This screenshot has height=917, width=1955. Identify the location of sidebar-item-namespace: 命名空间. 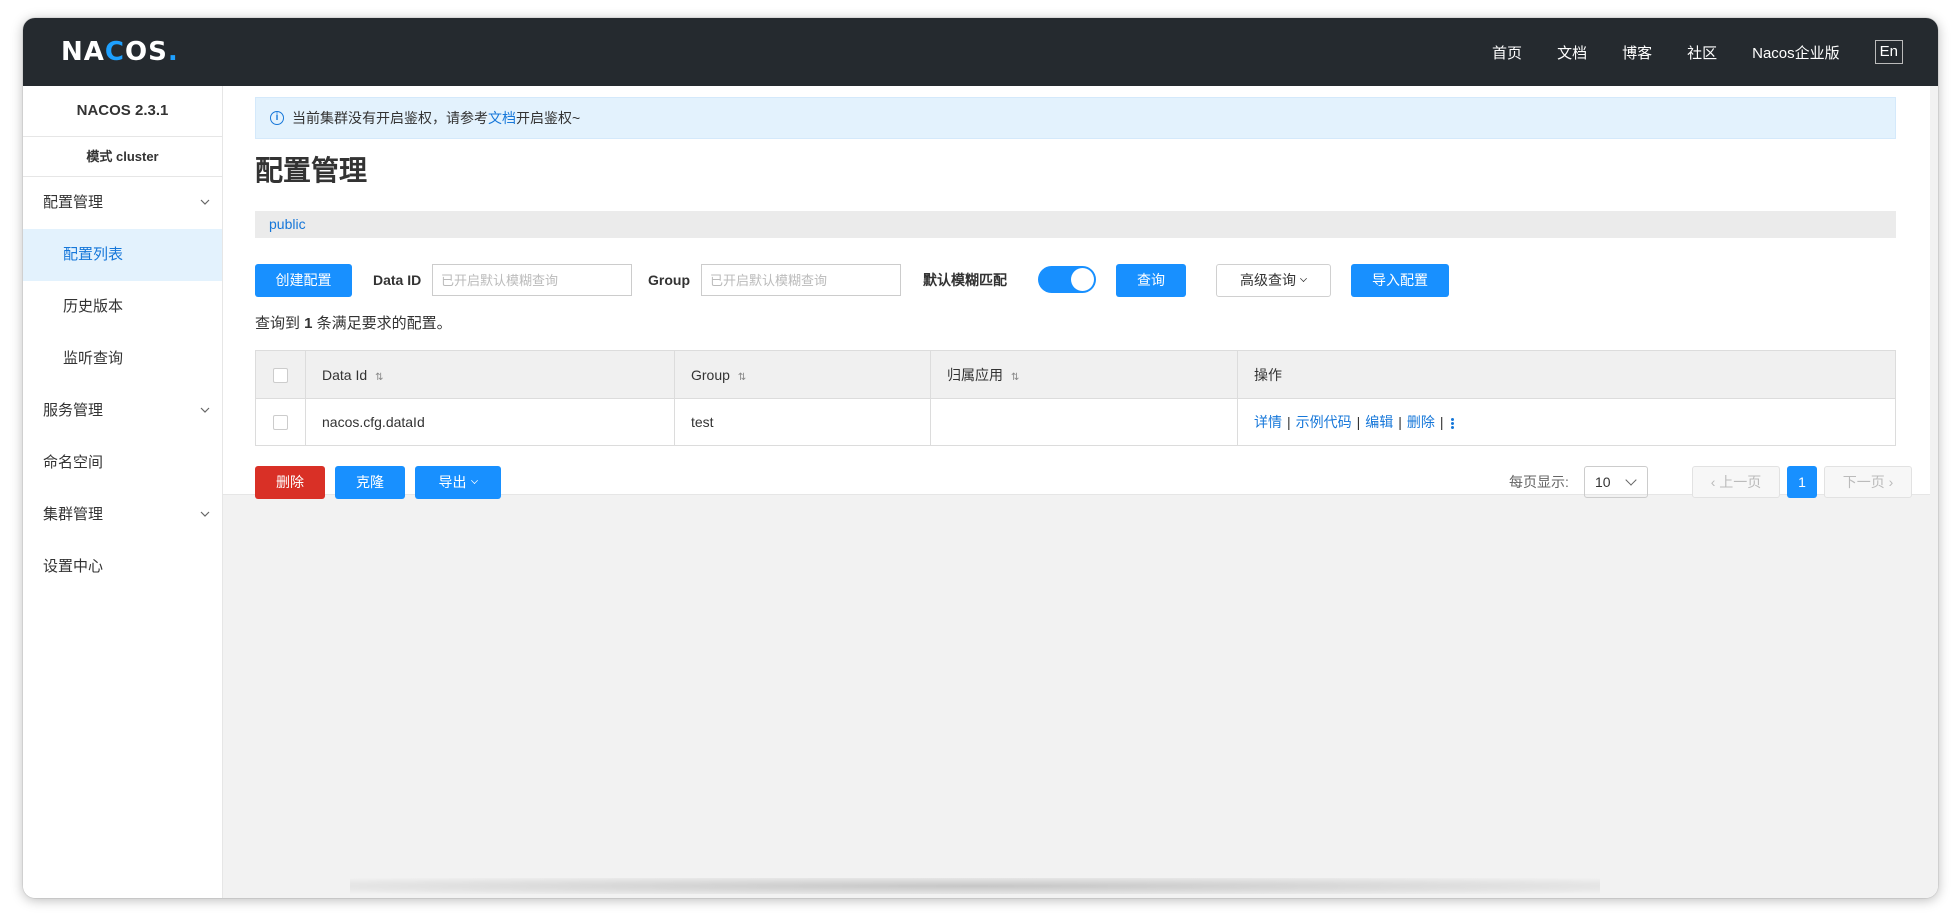
(122, 463).